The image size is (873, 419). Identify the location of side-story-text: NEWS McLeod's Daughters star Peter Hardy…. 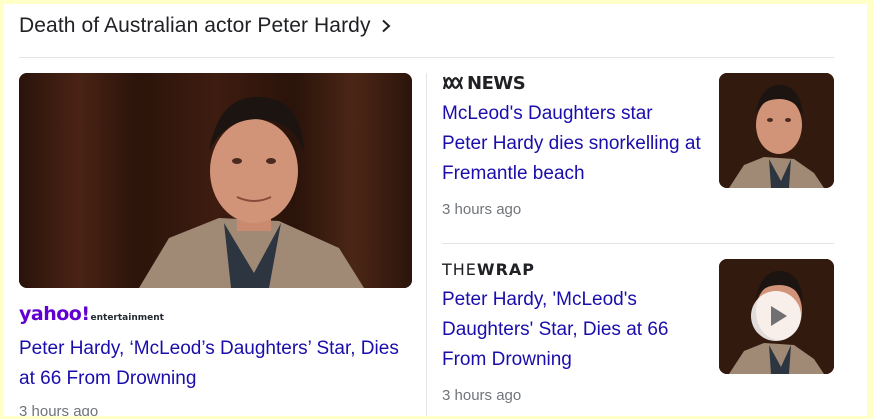
(572, 145).